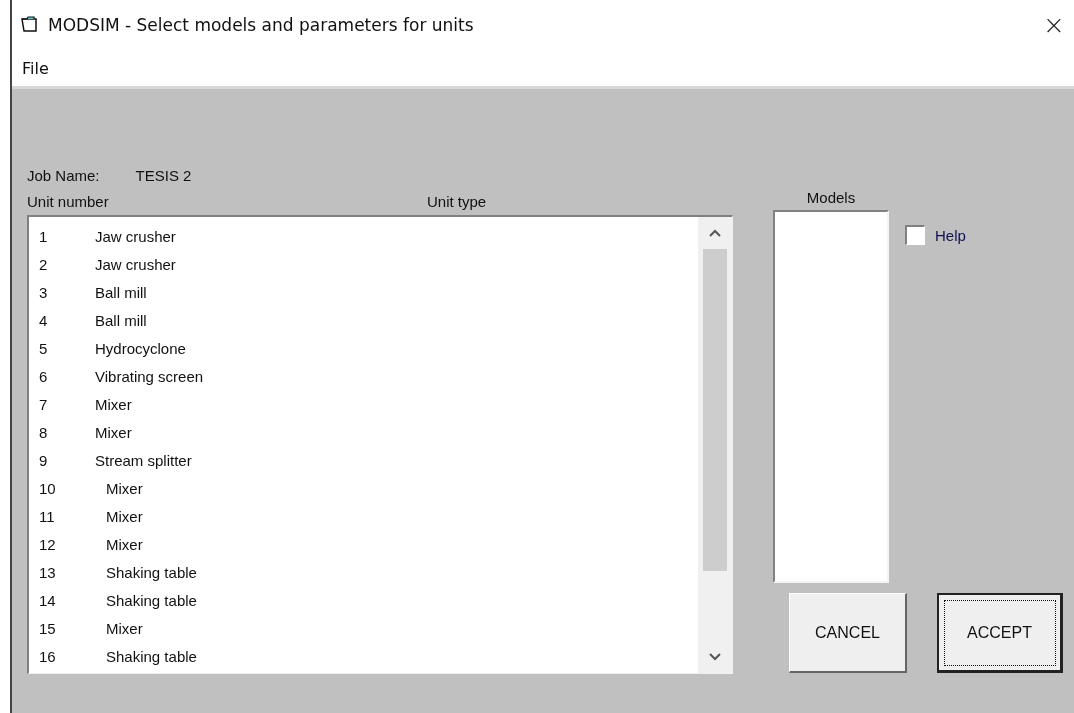 The height and width of the screenshot is (713, 1074). Describe the element at coordinates (44, 376) in the screenshot. I see `unit-number: 6` at that location.